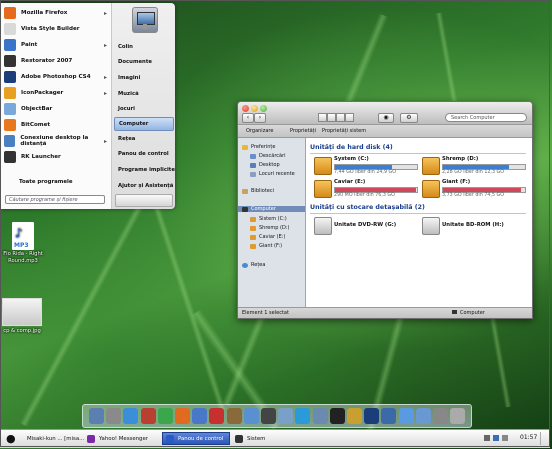 The image size is (552, 449). What do you see at coordinates (143, 63) in the screenshot?
I see `places-item: Documente` at bounding box center [143, 63].